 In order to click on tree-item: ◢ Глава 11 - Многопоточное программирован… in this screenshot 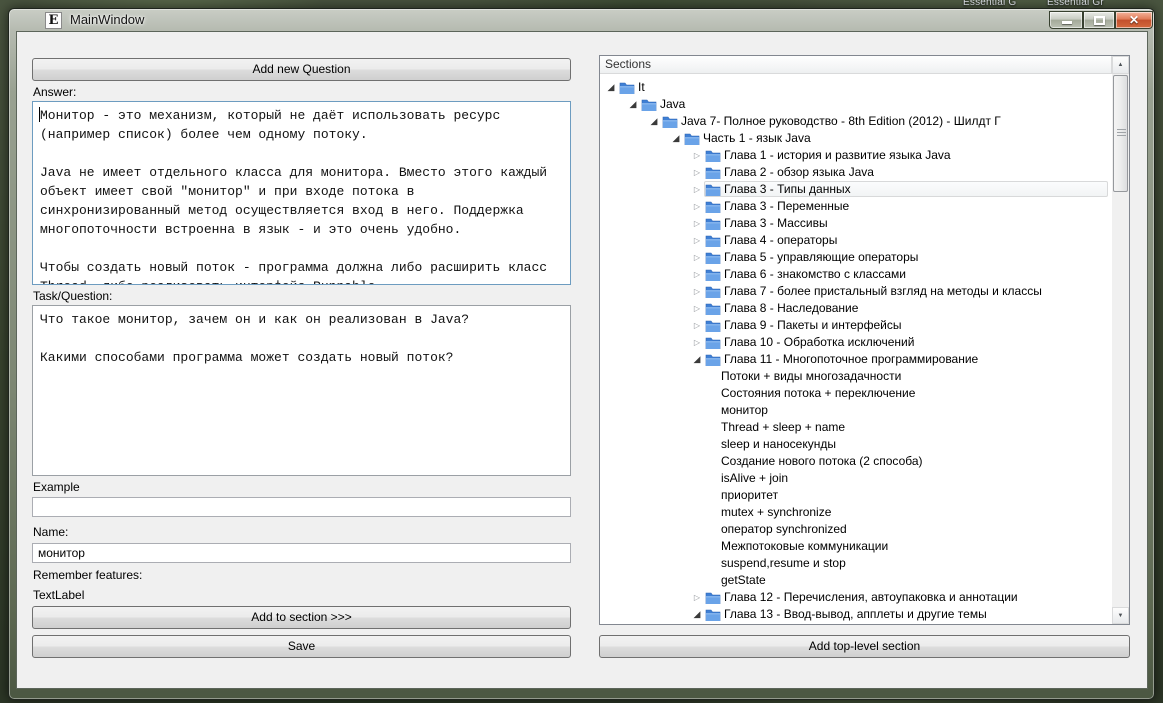, I will do `click(856, 359)`.